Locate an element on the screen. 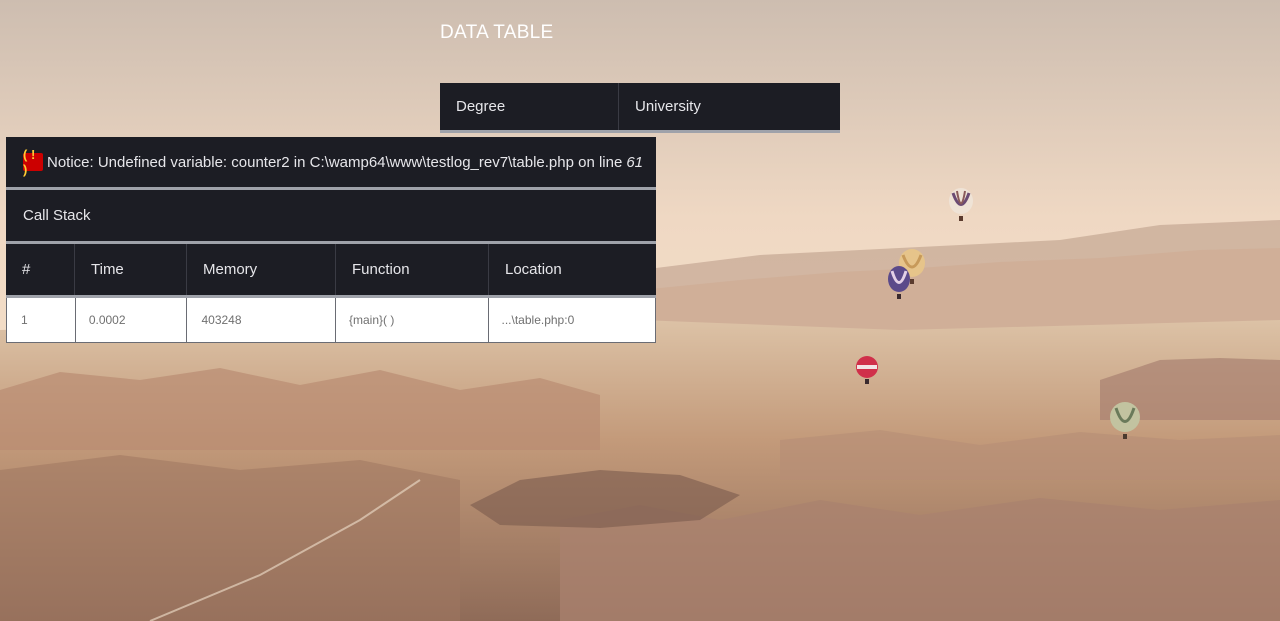 The image size is (1280, 621). data-table-header: Degree University is located at coordinates (640, 108).